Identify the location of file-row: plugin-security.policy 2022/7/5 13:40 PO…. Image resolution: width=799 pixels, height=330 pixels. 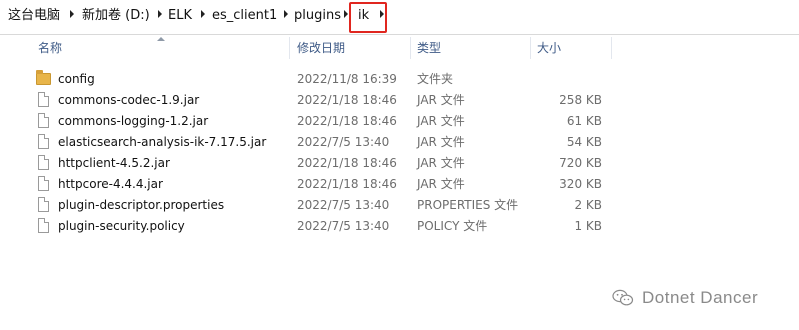
(322, 226).